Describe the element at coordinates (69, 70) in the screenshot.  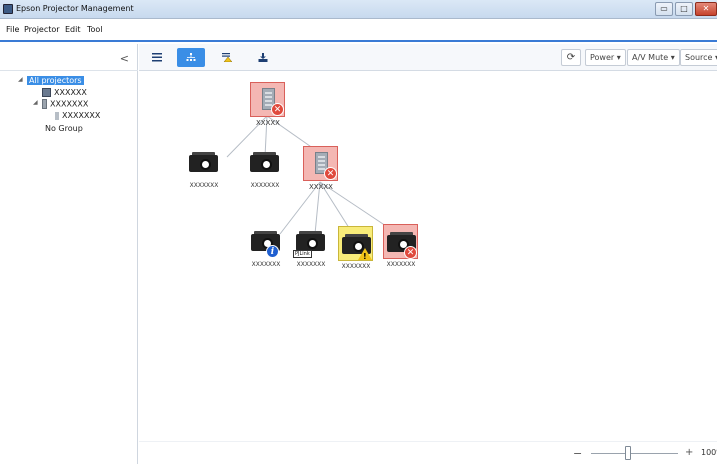
I see `panel-divider` at that location.